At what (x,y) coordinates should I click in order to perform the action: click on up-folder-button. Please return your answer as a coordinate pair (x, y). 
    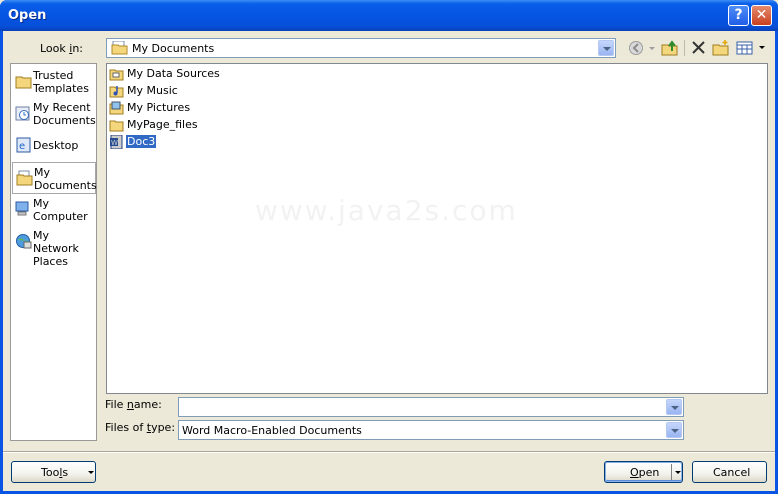
    Looking at the image, I should click on (670, 48).